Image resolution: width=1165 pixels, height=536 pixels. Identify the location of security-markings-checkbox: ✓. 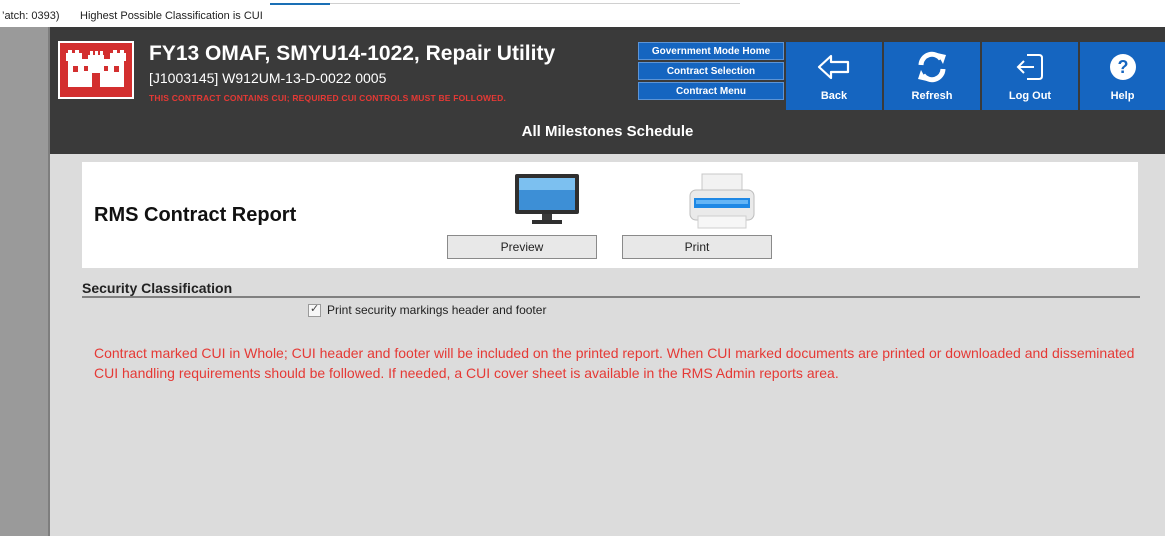
(314, 309).